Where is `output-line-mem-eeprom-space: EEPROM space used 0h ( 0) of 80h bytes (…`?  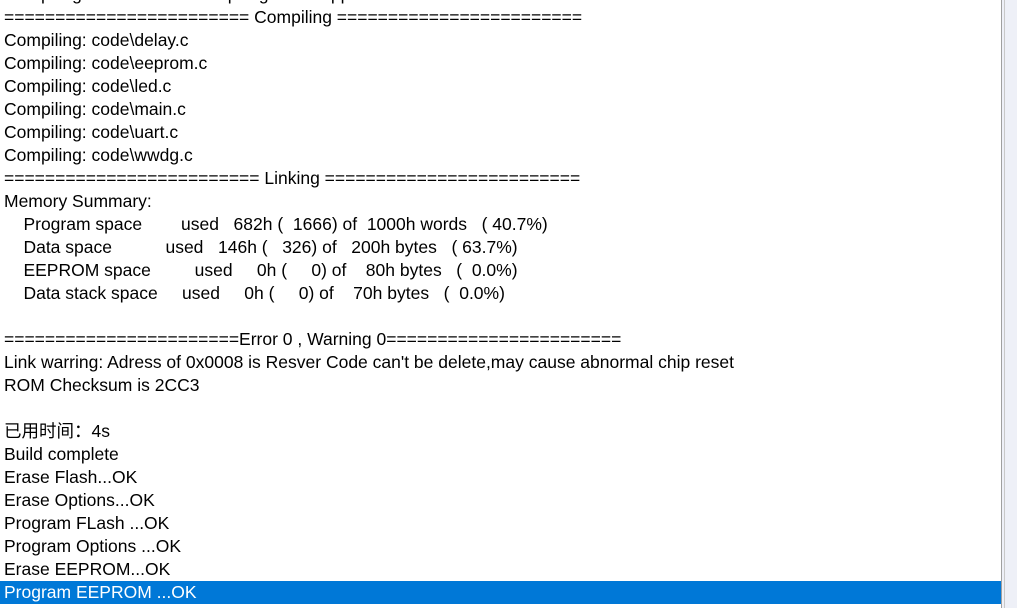
output-line-mem-eeprom-space: EEPROM space used 0h ( 0) of 80h bytes (… is located at coordinates (500, 270).